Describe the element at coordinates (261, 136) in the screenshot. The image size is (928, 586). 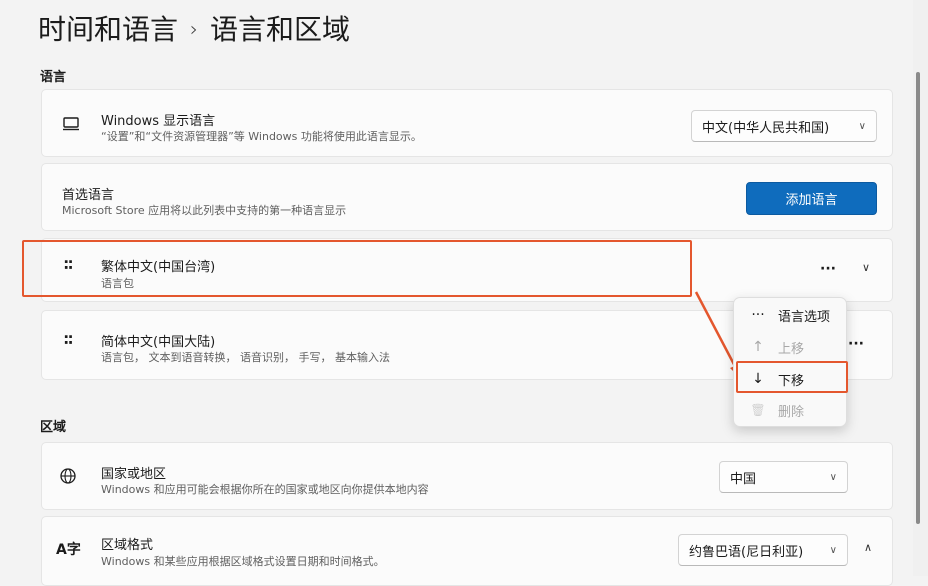
I see `display-language-subtitle: “设置”和“文件资源管理器”等 Windows 功能将使用此语言显示。` at that location.